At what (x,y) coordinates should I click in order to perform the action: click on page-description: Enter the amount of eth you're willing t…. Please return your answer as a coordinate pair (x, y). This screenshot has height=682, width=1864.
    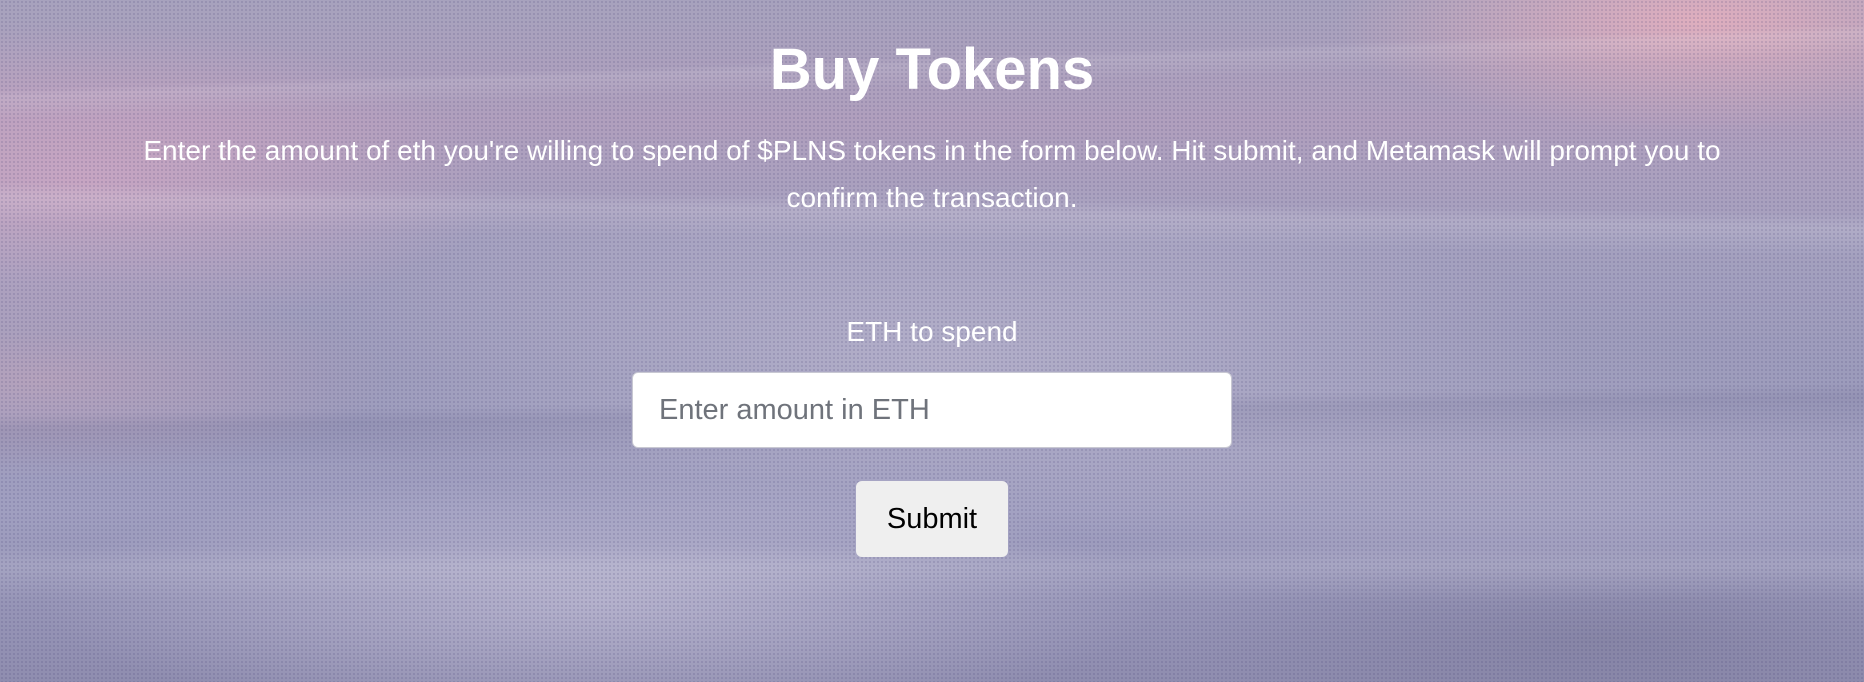
    Looking at the image, I should click on (932, 174).